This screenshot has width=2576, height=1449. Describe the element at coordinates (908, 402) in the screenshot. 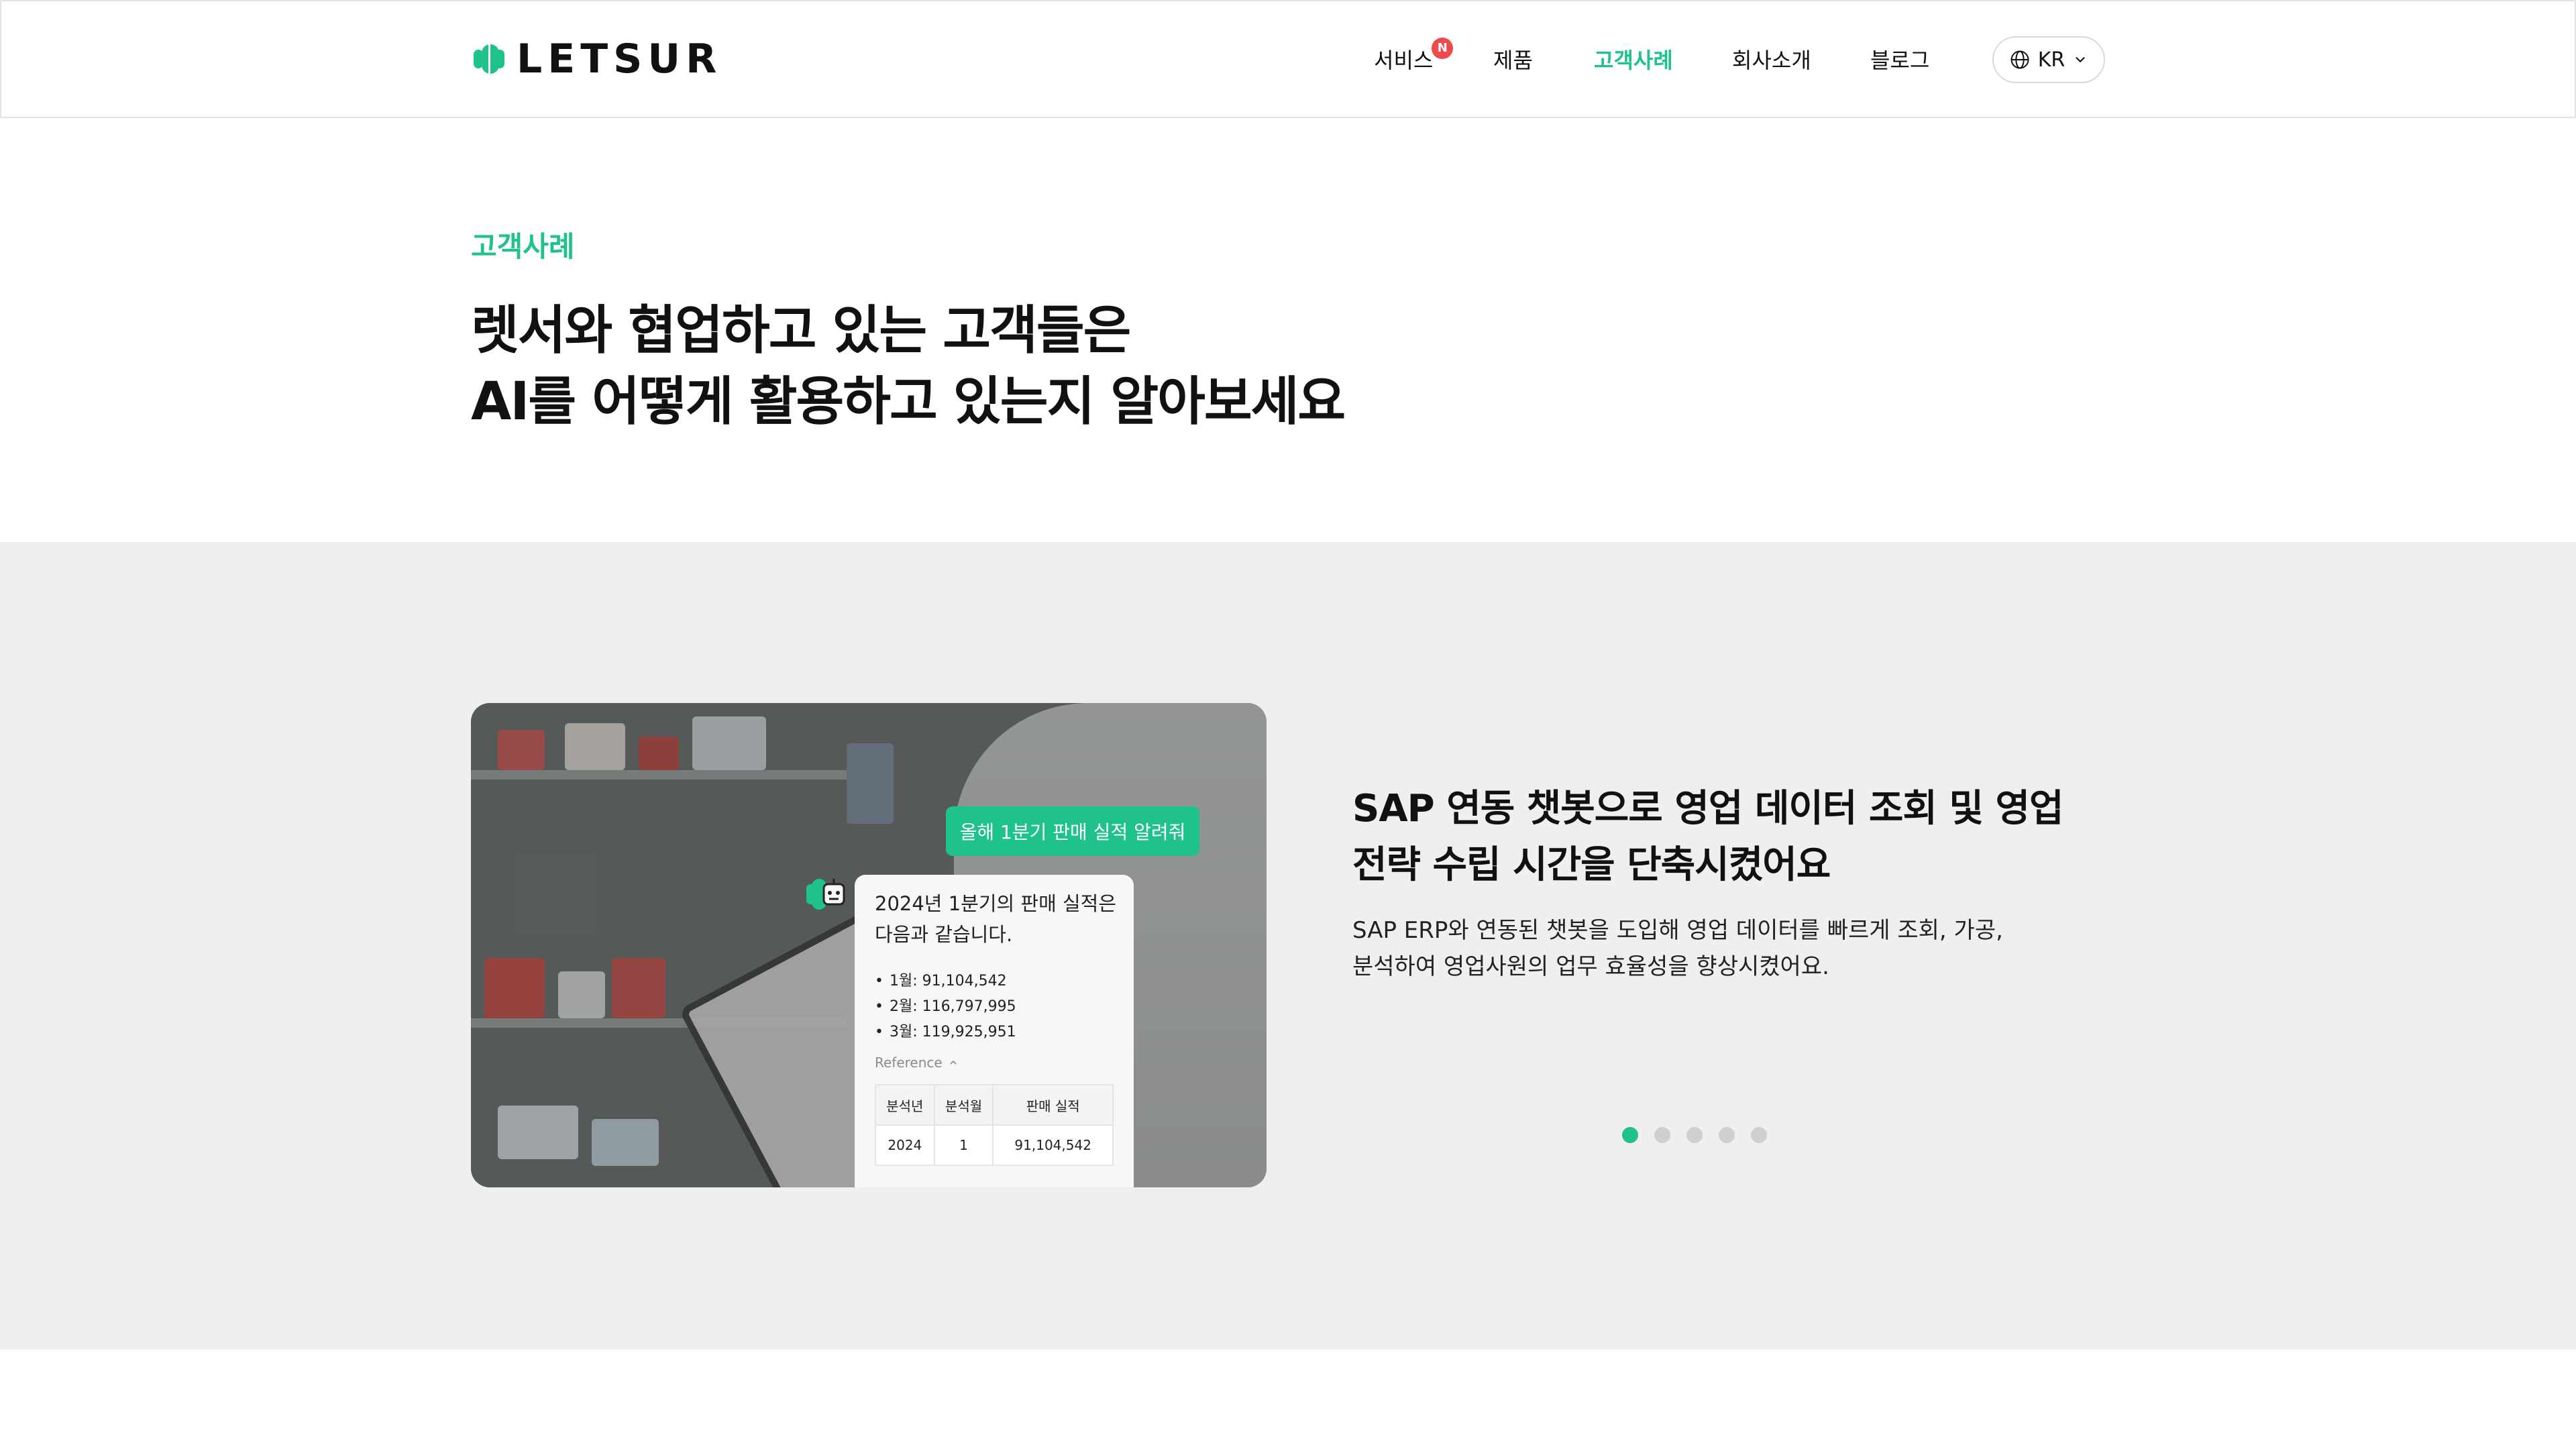

I see `page-title-line: AI를 어떻게 활용하고 있는지 알아보세요` at that location.